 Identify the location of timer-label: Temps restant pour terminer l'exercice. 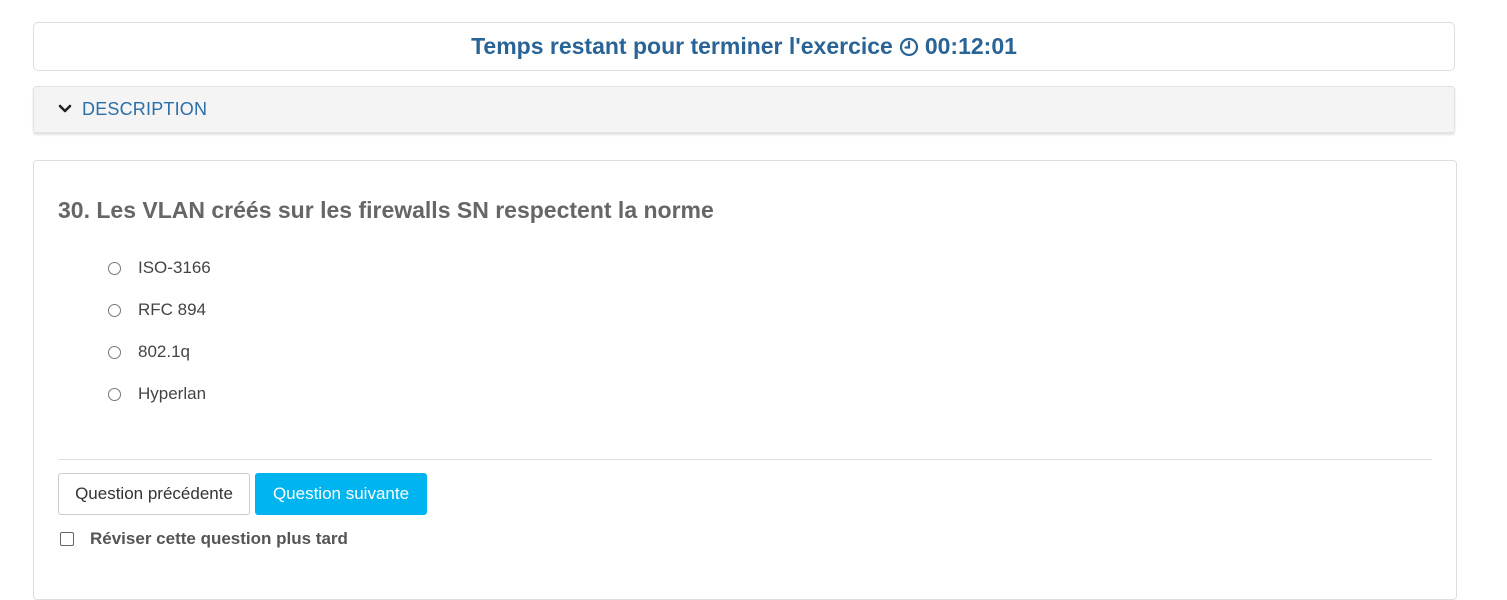
(682, 46).